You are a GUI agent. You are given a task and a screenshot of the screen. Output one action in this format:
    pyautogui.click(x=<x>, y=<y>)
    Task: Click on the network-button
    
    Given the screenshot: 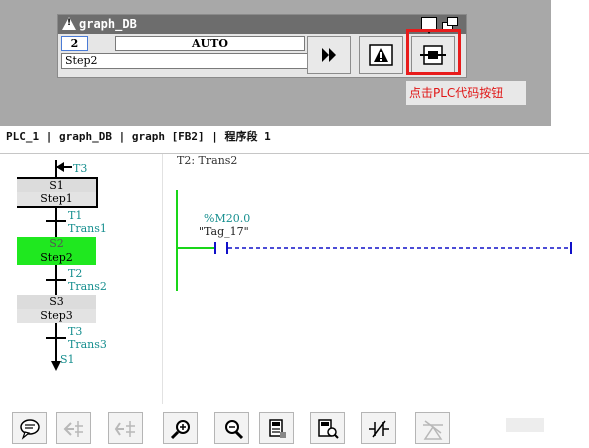 What is the action you would take?
    pyautogui.click(x=432, y=428)
    